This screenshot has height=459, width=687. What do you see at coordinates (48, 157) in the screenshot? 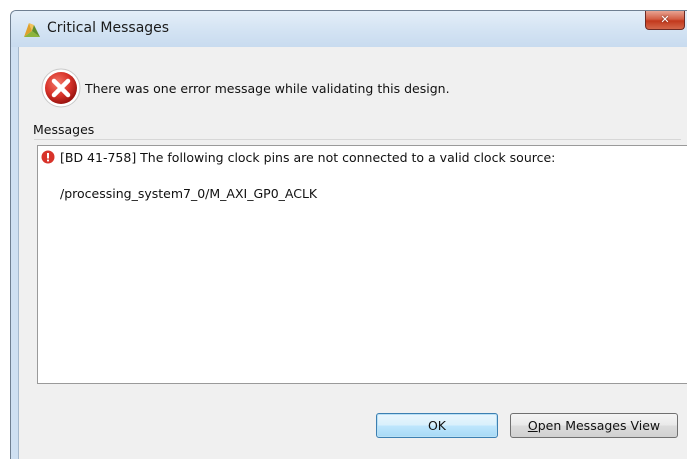
I see `error-exclamation-icon` at bounding box center [48, 157].